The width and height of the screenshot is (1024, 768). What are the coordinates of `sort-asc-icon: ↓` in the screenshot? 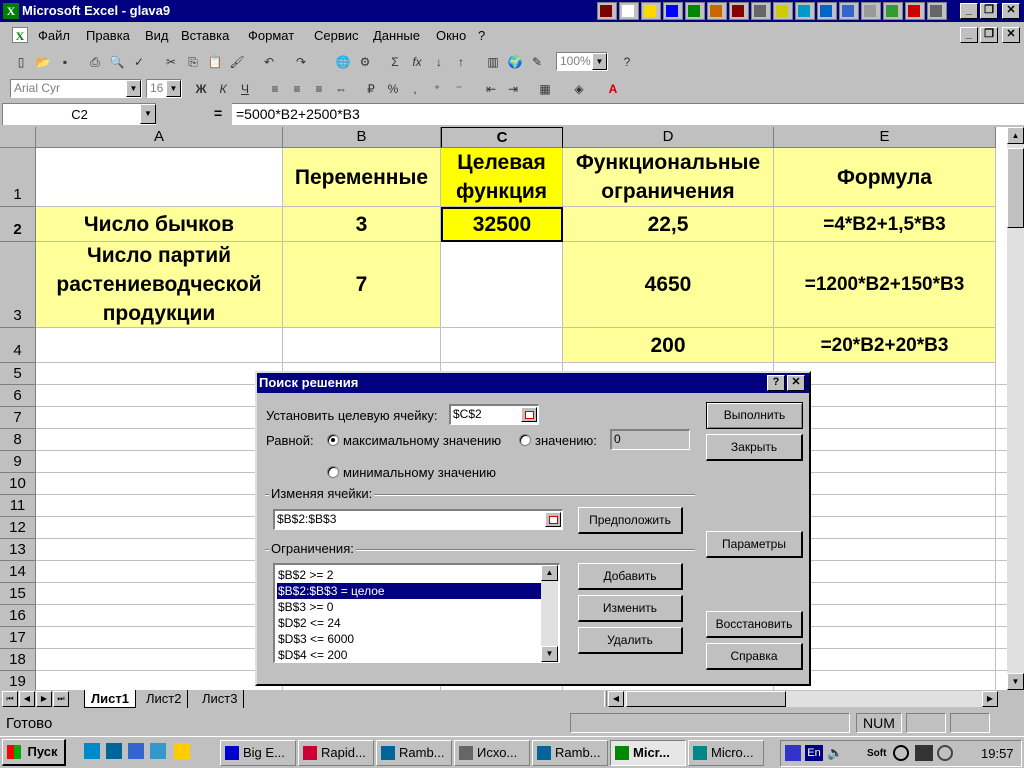 It's located at (439, 62).